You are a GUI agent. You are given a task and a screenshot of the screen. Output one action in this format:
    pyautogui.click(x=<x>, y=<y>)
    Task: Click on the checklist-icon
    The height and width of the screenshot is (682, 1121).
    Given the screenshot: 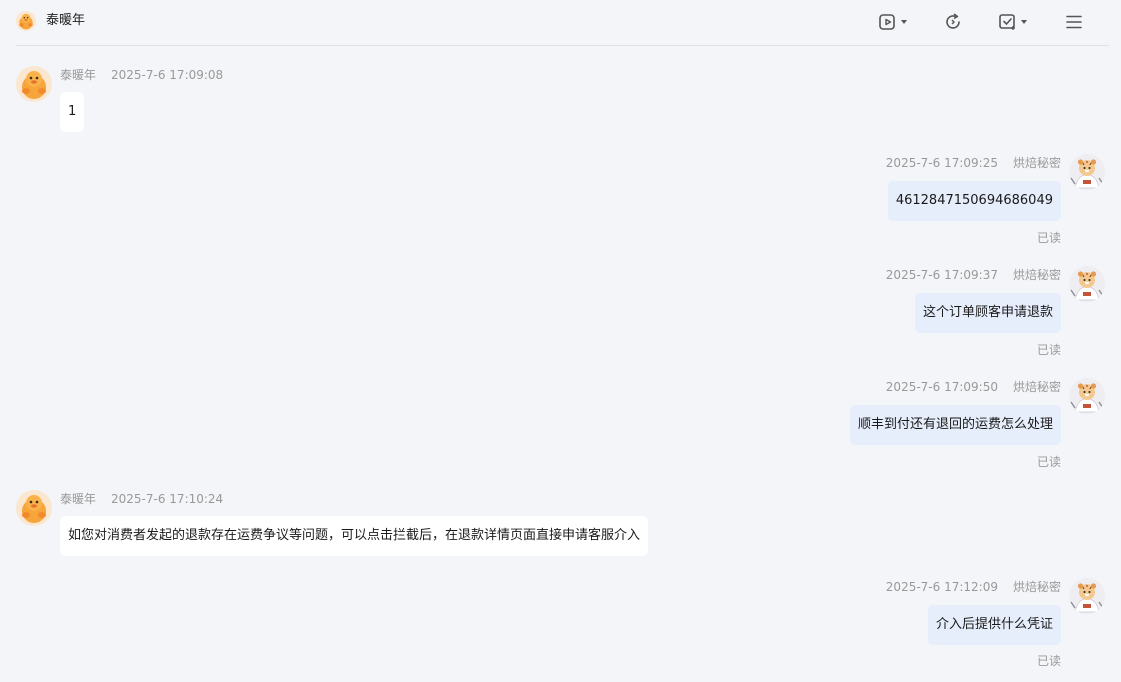 What is the action you would take?
    pyautogui.click(x=1008, y=22)
    